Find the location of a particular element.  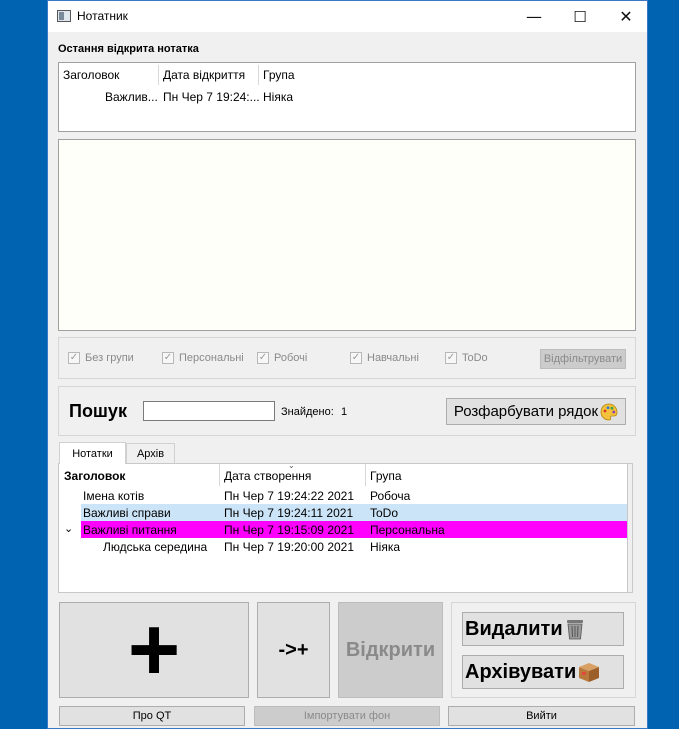

app-icon is located at coordinates (64, 16).